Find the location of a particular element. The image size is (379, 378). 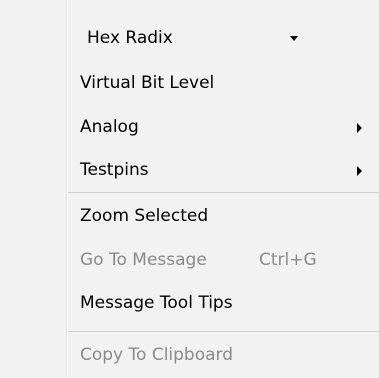

menu-item-copy-to-clipboard: Copy To Clipboard is located at coordinates (156, 355).